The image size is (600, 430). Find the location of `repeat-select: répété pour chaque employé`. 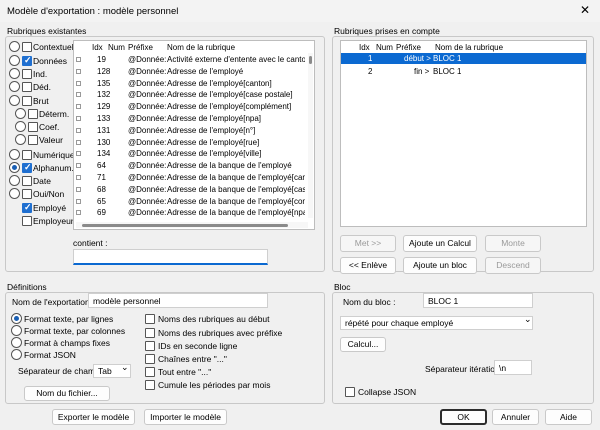

repeat-select: répété pour chaque employé is located at coordinates (436, 323).